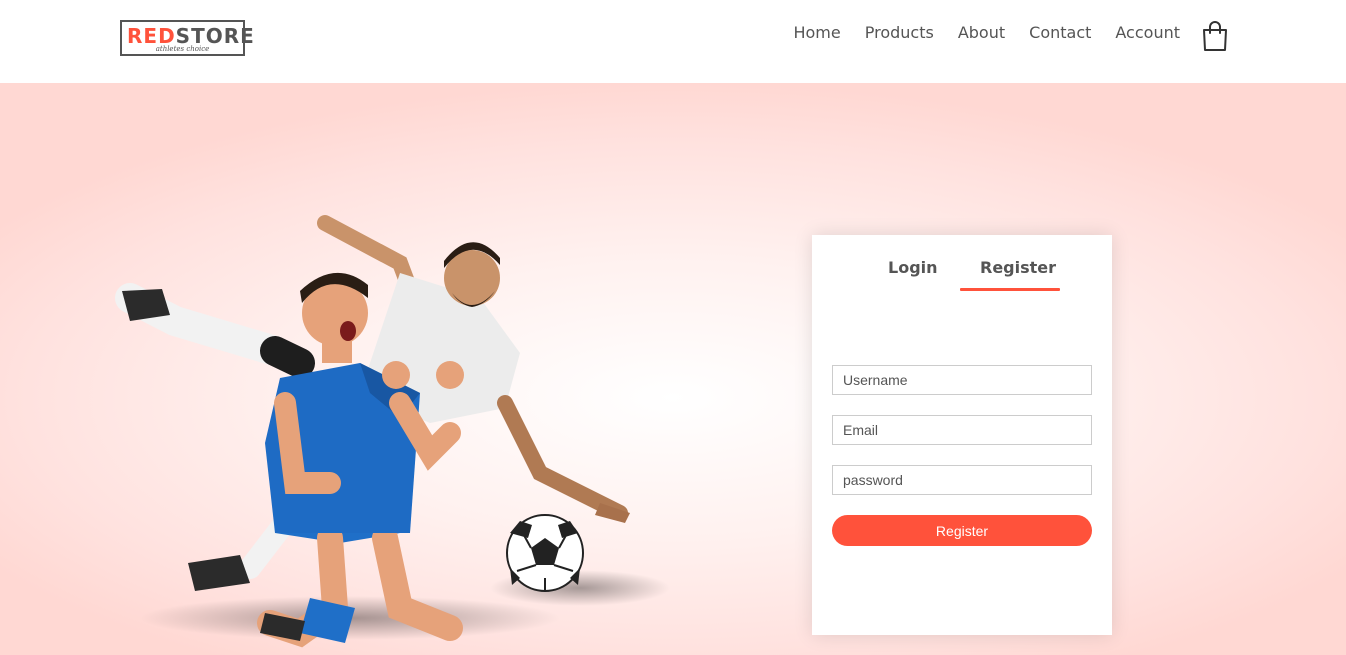 The image size is (1346, 655). Describe the element at coordinates (1215, 36) in the screenshot. I see `shopping-bag-icon` at that location.